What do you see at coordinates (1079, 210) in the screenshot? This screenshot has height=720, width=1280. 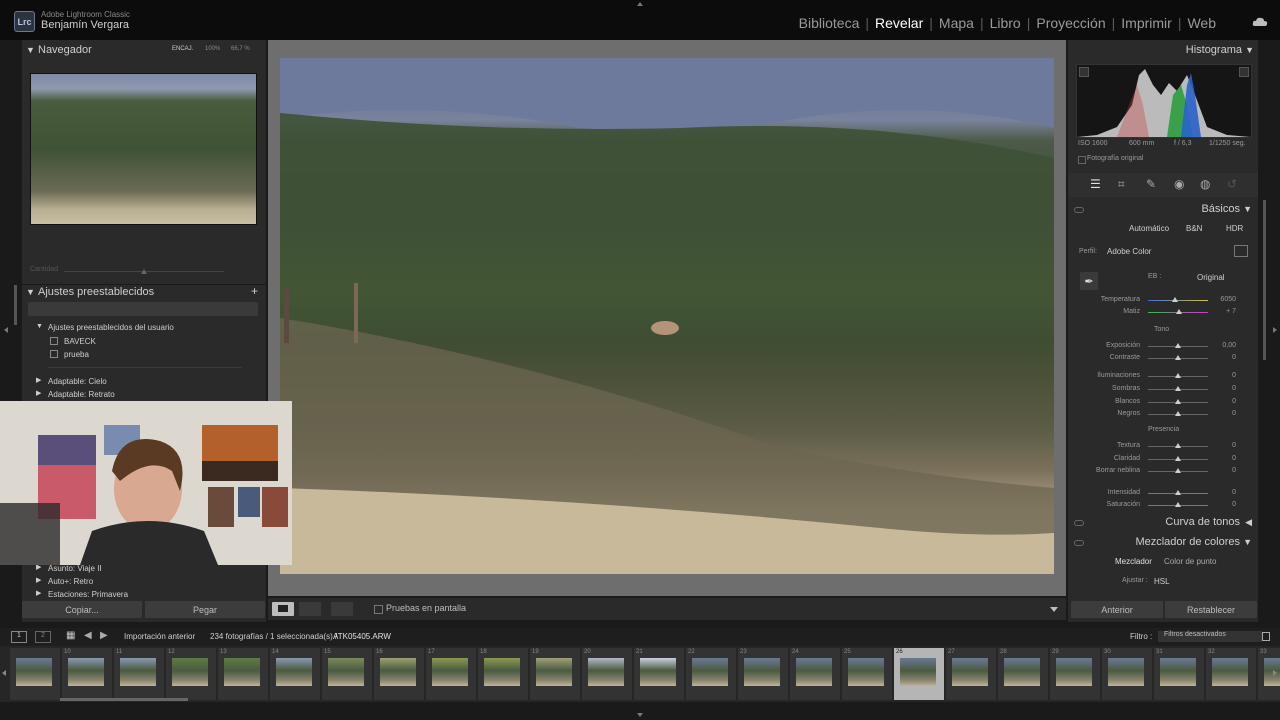 I see `basics-toggle-switch` at bounding box center [1079, 210].